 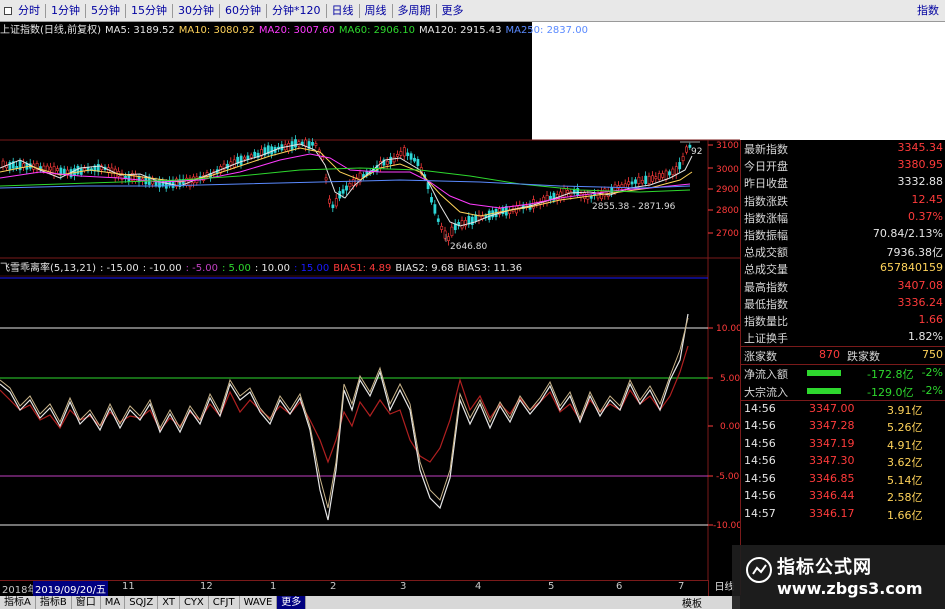 I want to click on tab-indicator-a: 指标A, so click(x=18, y=602).